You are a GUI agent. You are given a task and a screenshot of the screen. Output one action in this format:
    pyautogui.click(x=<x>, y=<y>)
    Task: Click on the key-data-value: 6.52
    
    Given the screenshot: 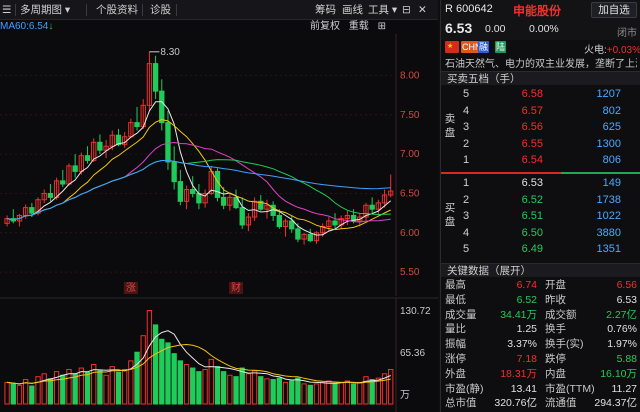 What is the action you would take?
    pyautogui.click(x=526, y=299)
    